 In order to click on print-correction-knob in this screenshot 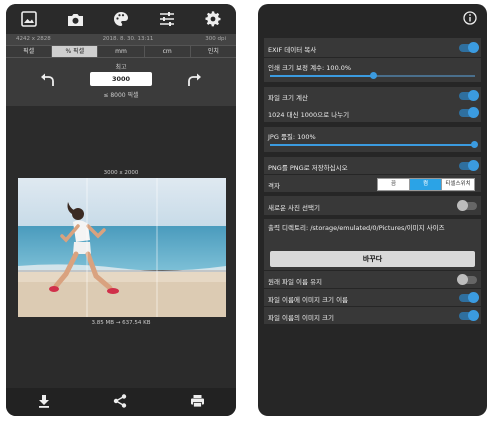, I will do `click(373, 75)`.